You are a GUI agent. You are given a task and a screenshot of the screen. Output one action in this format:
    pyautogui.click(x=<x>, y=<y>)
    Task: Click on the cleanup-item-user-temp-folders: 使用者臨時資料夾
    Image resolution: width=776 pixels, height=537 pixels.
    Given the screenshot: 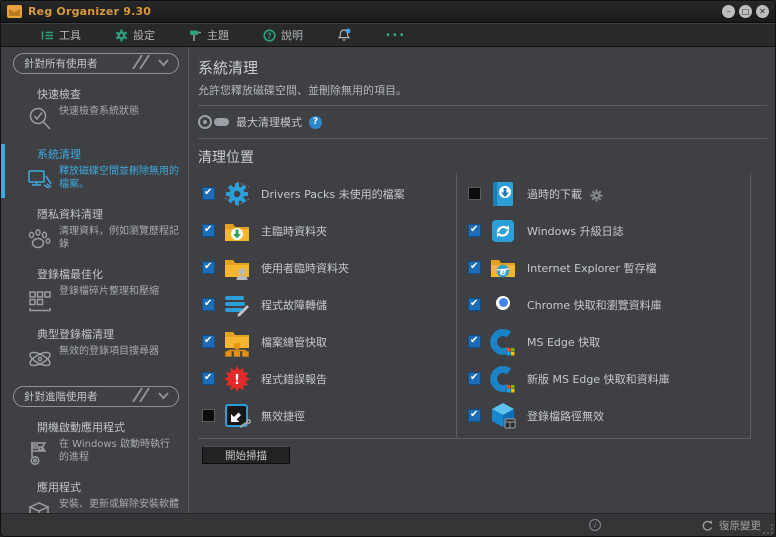 What is the action you would take?
    pyautogui.click(x=327, y=267)
    